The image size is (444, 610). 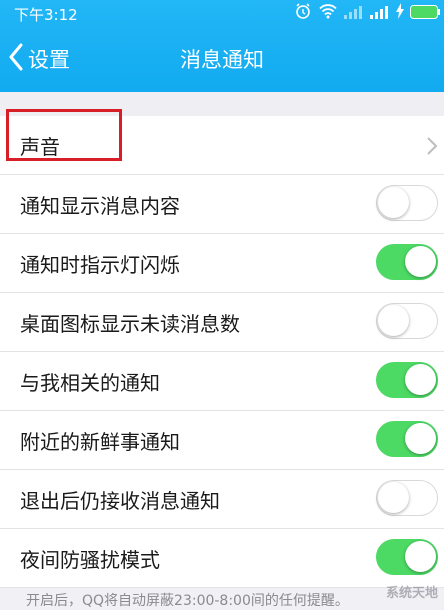 What do you see at coordinates (100, 206) in the screenshot?
I see `setting-label: 通知显示消息内容` at bounding box center [100, 206].